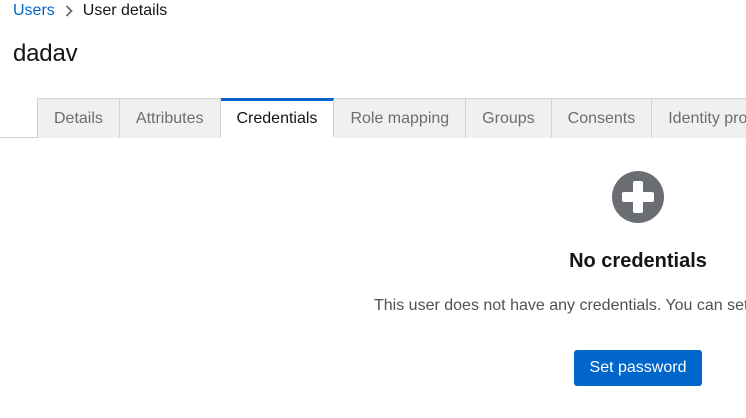 The image size is (746, 418). Describe the element at coordinates (170, 118) in the screenshot. I see `tab-attributes: Attributes` at that location.